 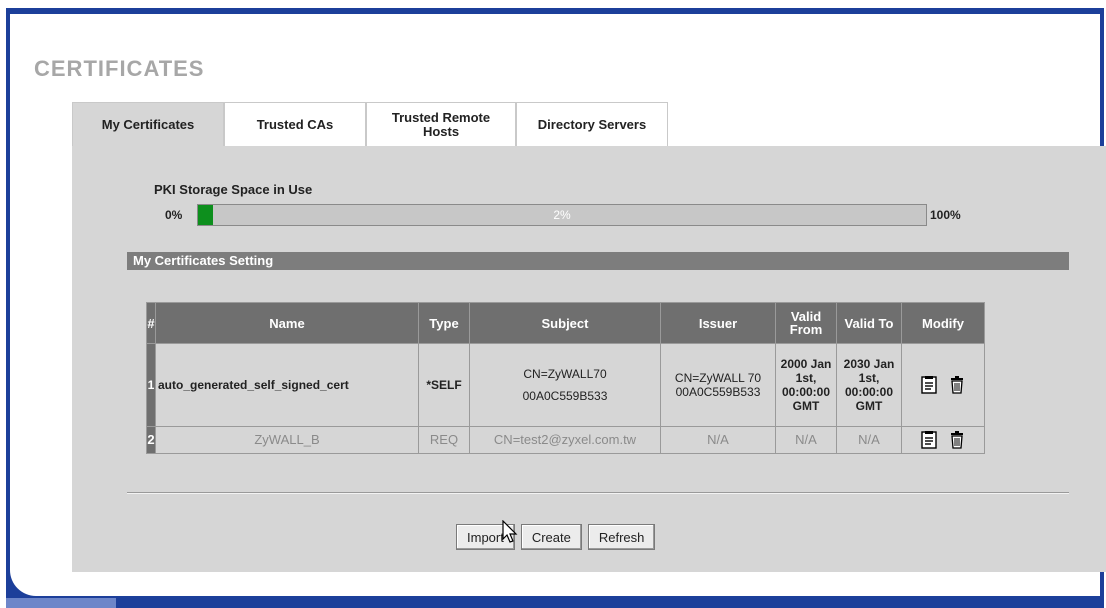 I want to click on header-valid-to: Valid To, so click(x=869, y=323).